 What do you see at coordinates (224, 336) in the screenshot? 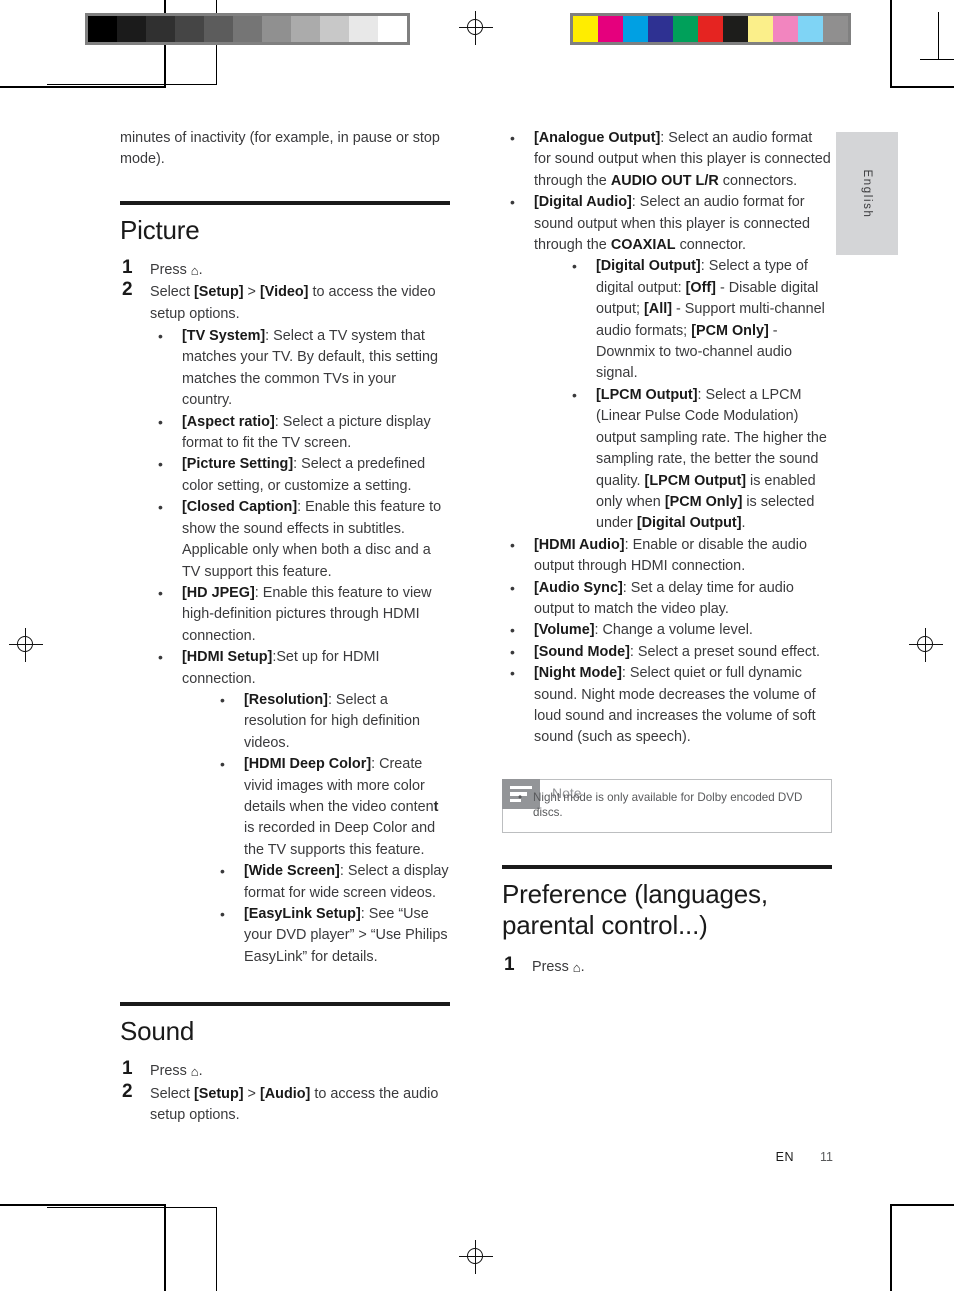
I see `option-term: [TV System]` at bounding box center [224, 336].